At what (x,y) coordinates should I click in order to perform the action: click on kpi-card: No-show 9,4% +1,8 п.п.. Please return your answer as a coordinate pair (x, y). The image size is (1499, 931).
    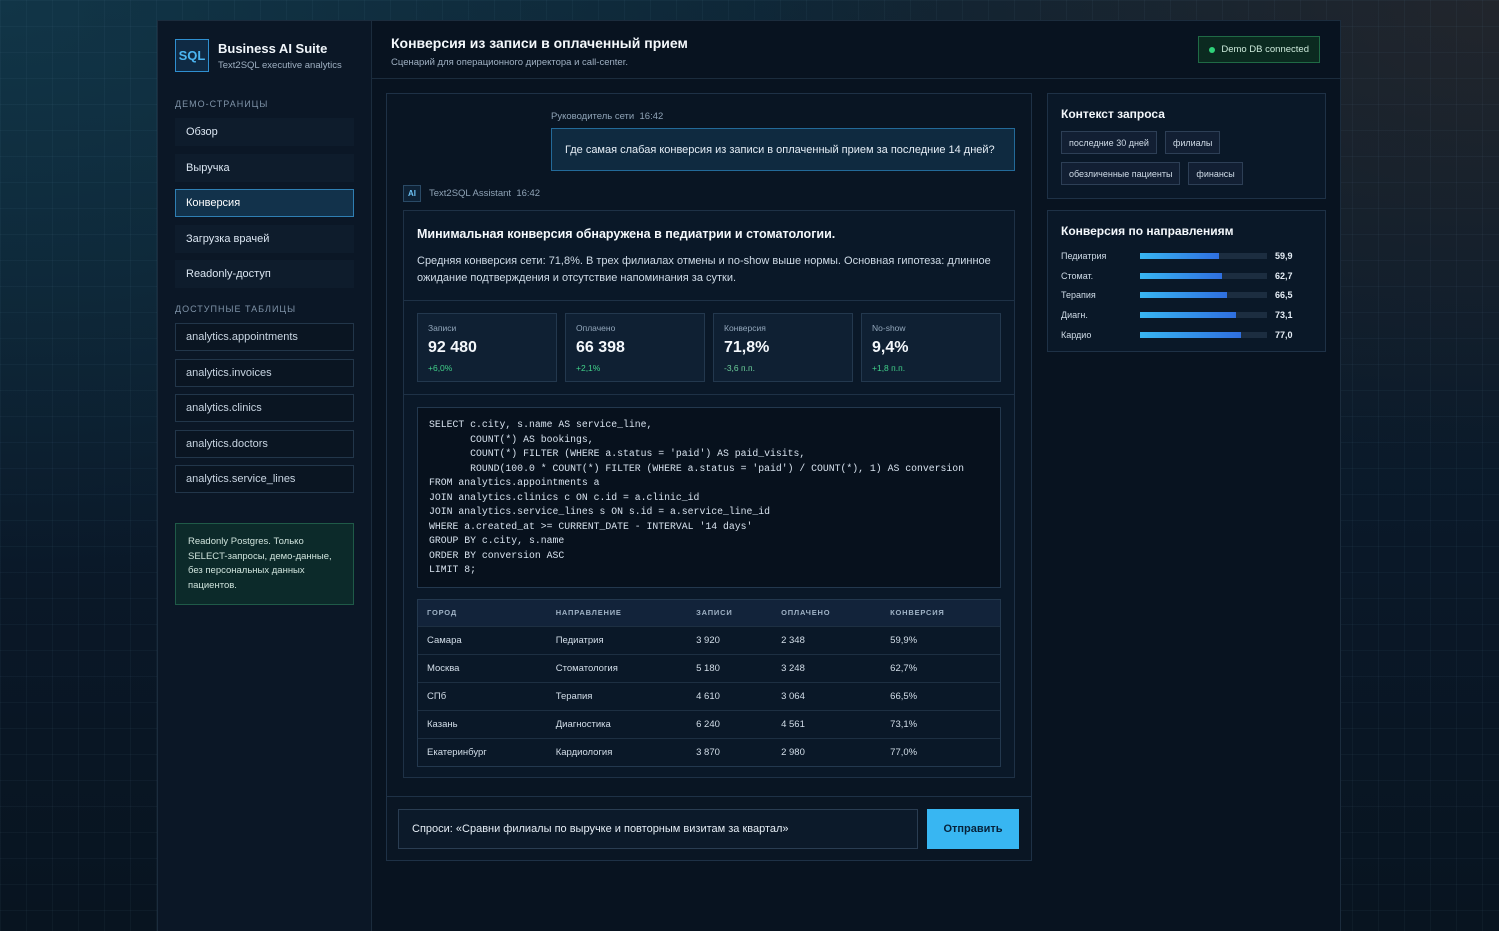
    Looking at the image, I should click on (931, 347).